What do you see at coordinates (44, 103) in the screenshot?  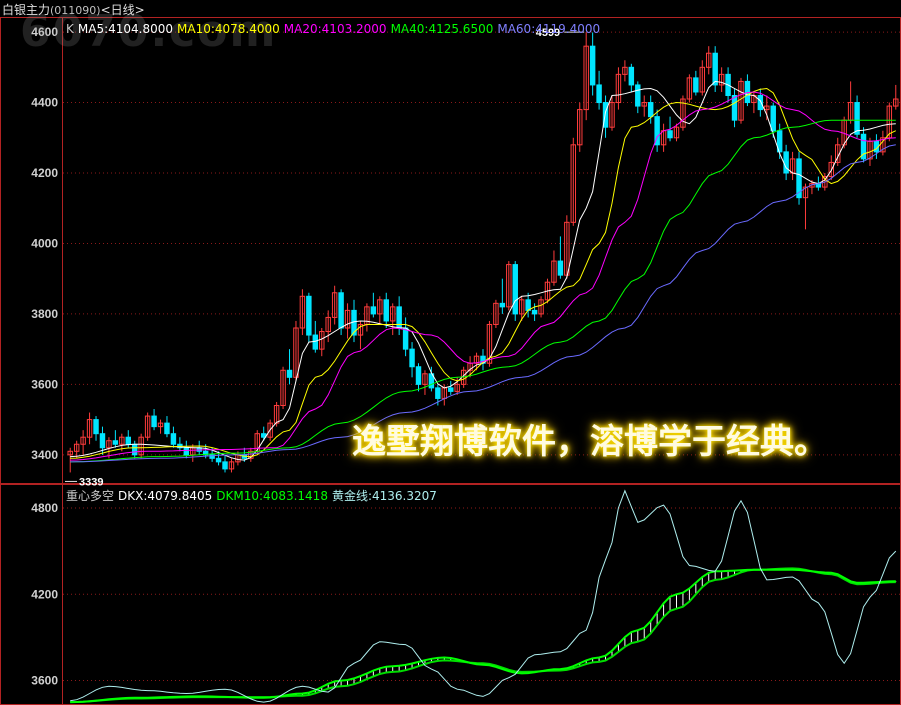 I see `main-ytick-label: 4400` at bounding box center [44, 103].